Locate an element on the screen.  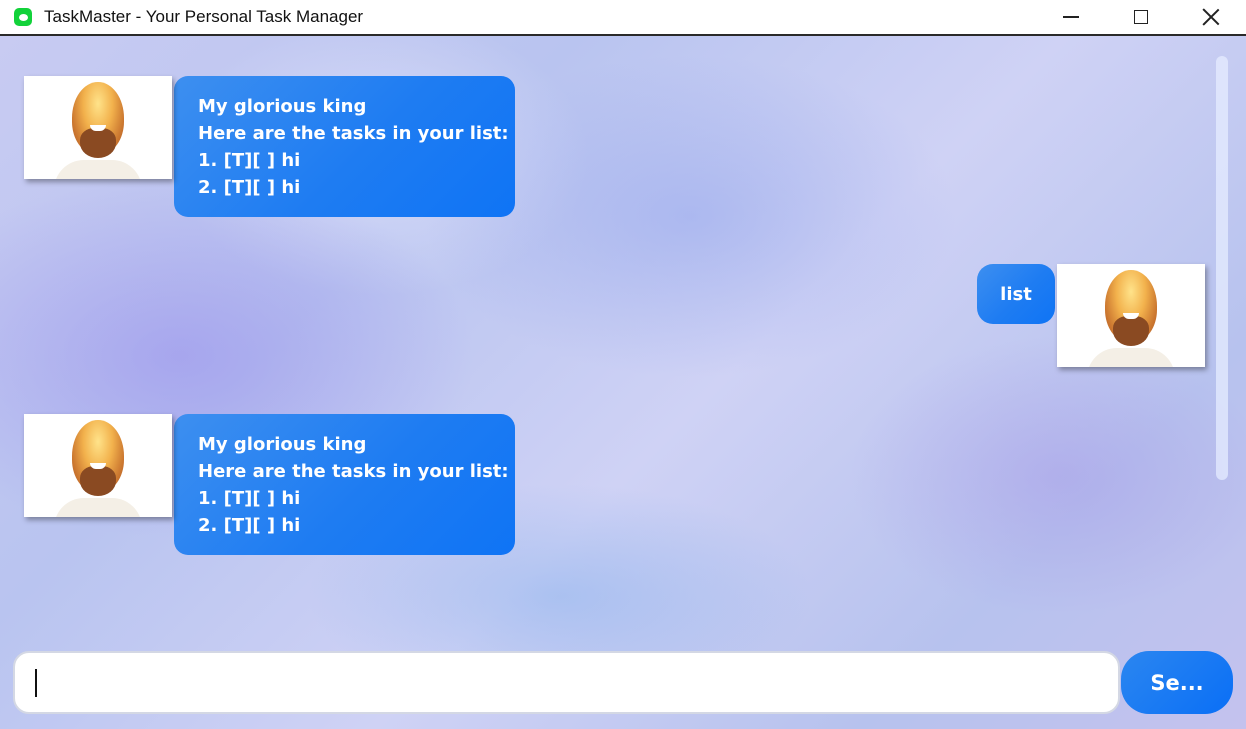
user-message-bubble: list is located at coordinates (1016, 294).